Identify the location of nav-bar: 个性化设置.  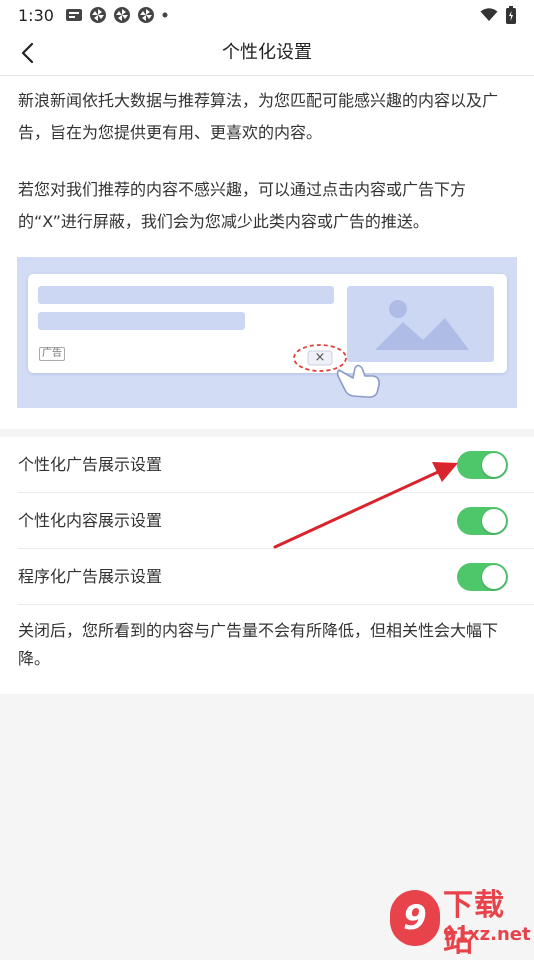
(267, 53).